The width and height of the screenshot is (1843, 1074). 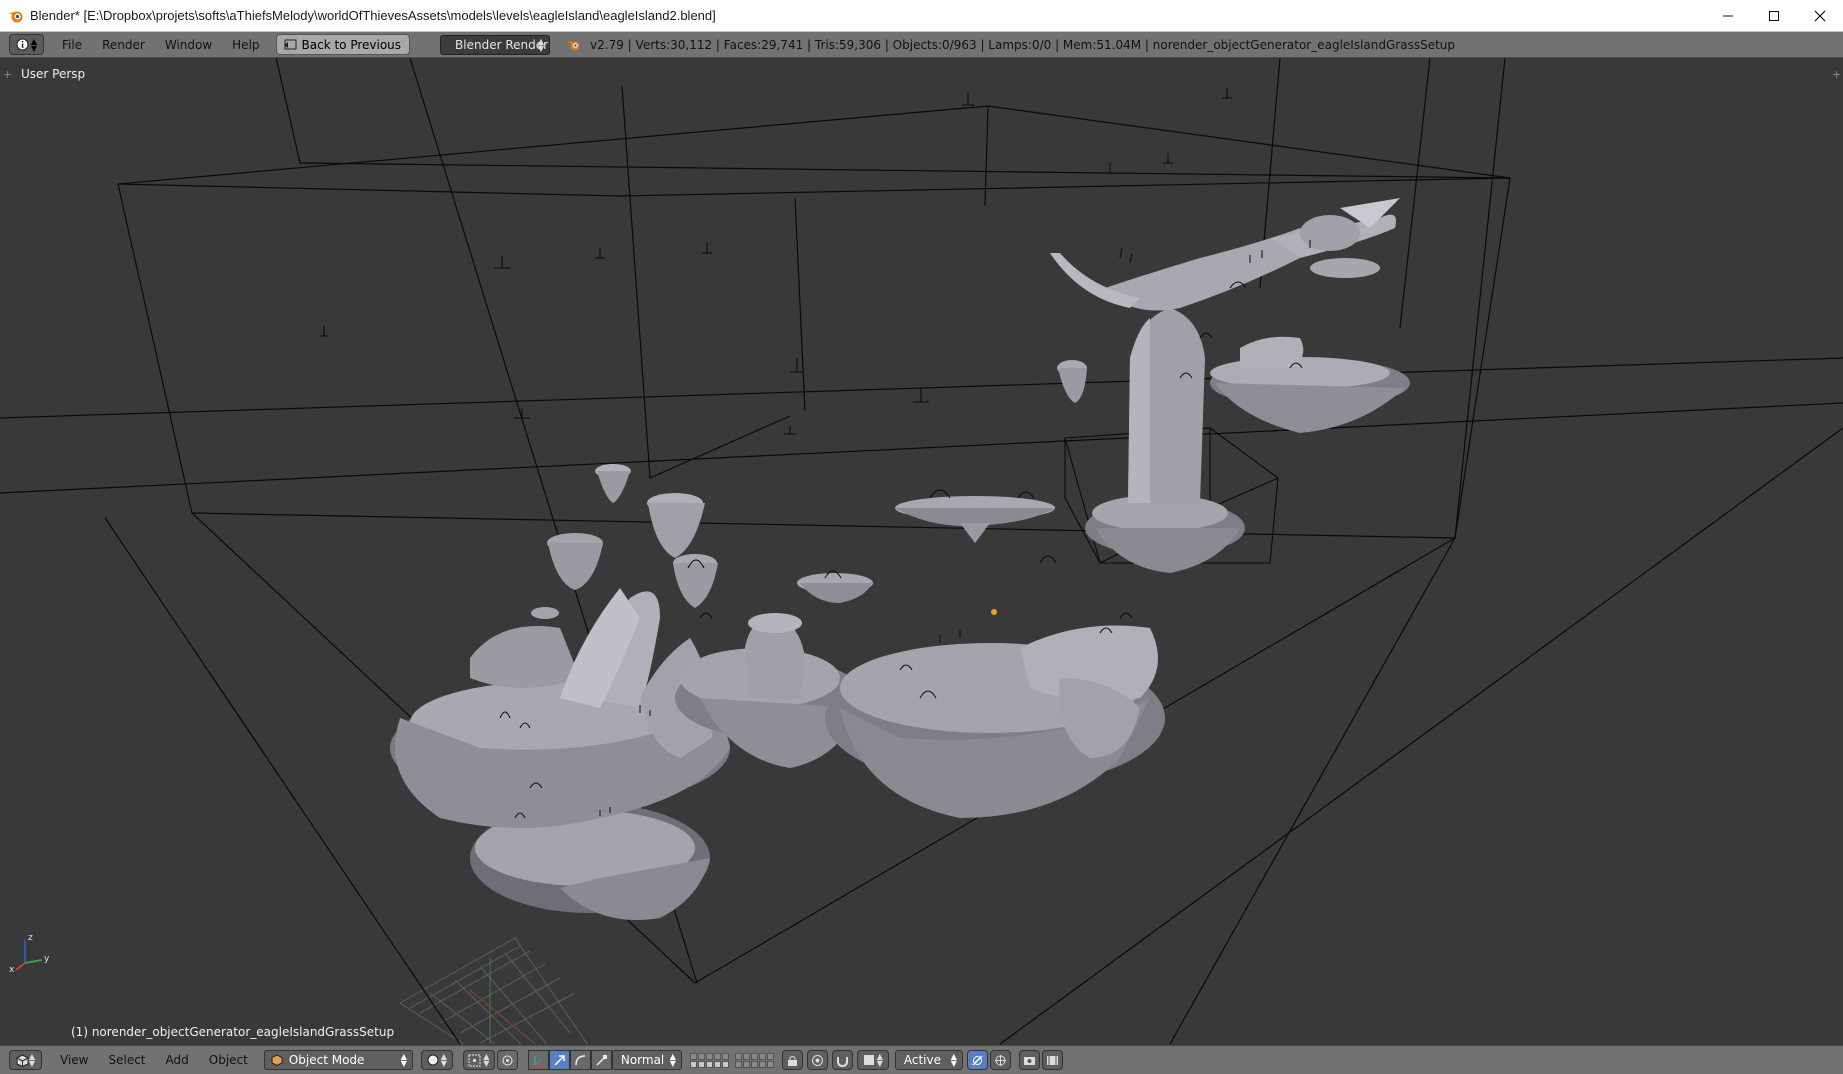 I want to click on proportional-edit-icon, so click(x=817, y=1060).